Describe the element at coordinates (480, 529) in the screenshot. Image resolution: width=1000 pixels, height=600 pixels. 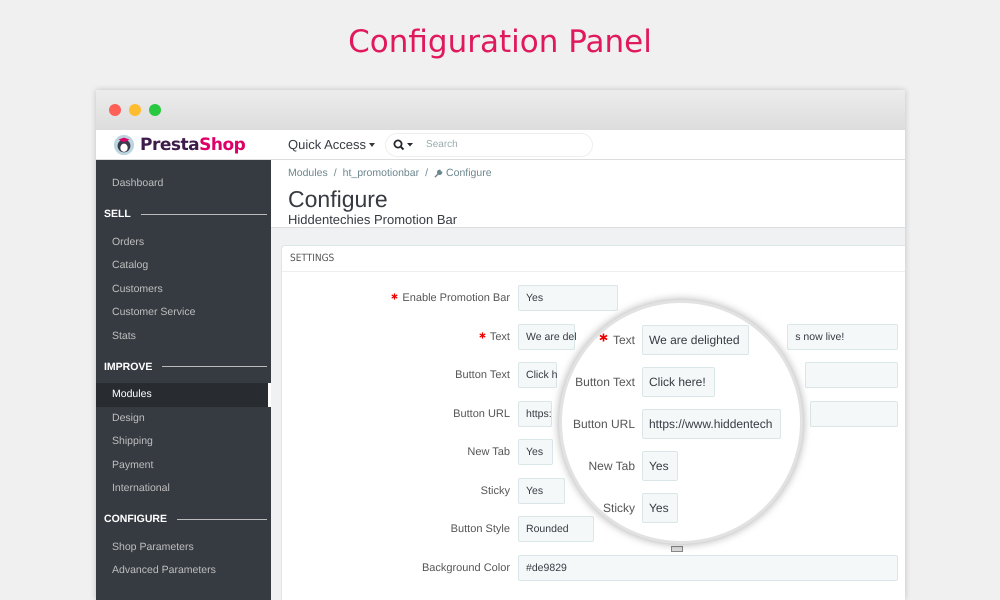
I see `label-text: Button Style` at that location.